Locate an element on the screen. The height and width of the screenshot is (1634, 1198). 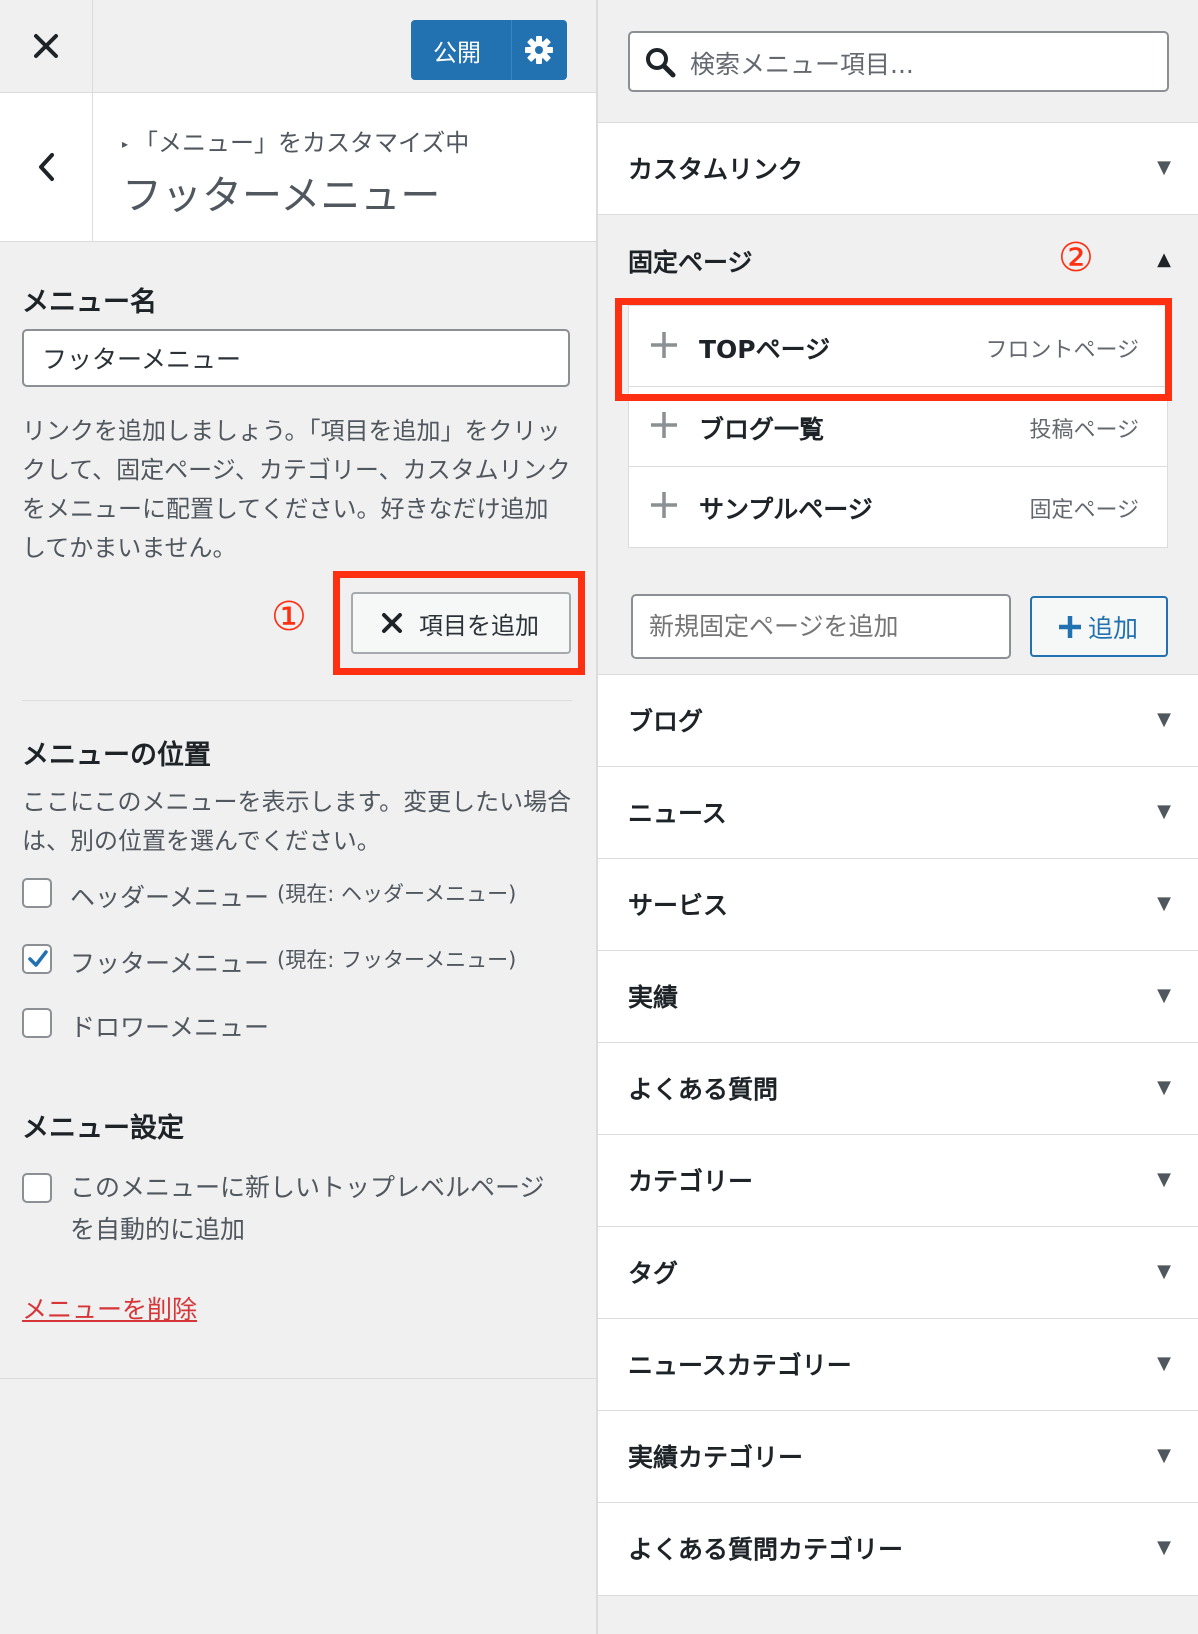
section-category: カテゴリー ▼ is located at coordinates (898, 1180).